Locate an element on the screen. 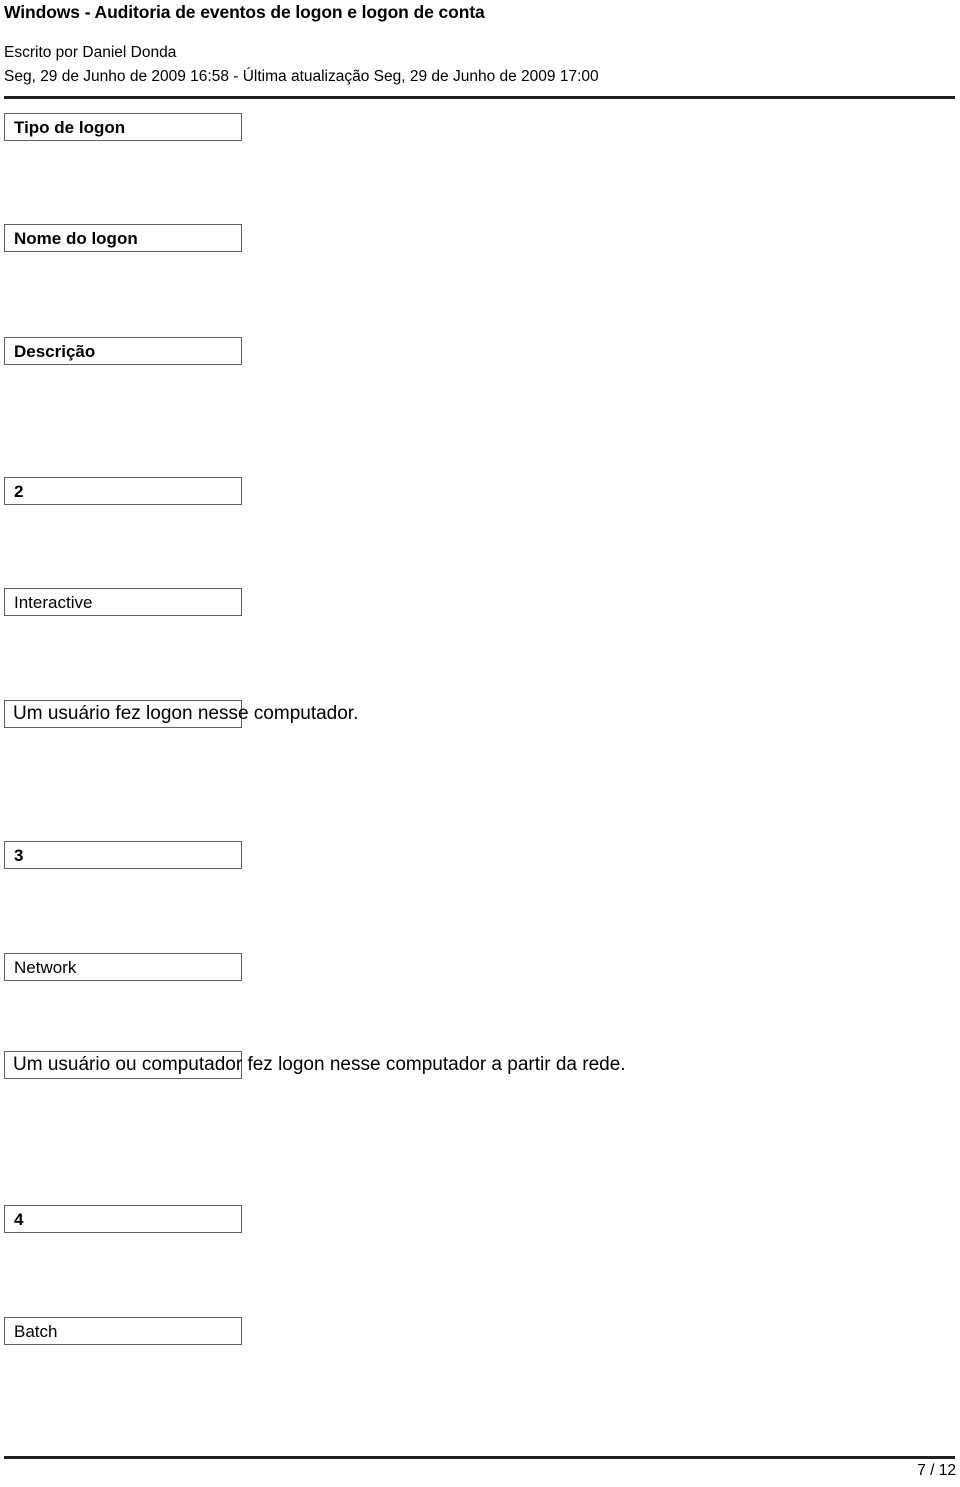  table-row: Interactive is located at coordinates (123, 602).